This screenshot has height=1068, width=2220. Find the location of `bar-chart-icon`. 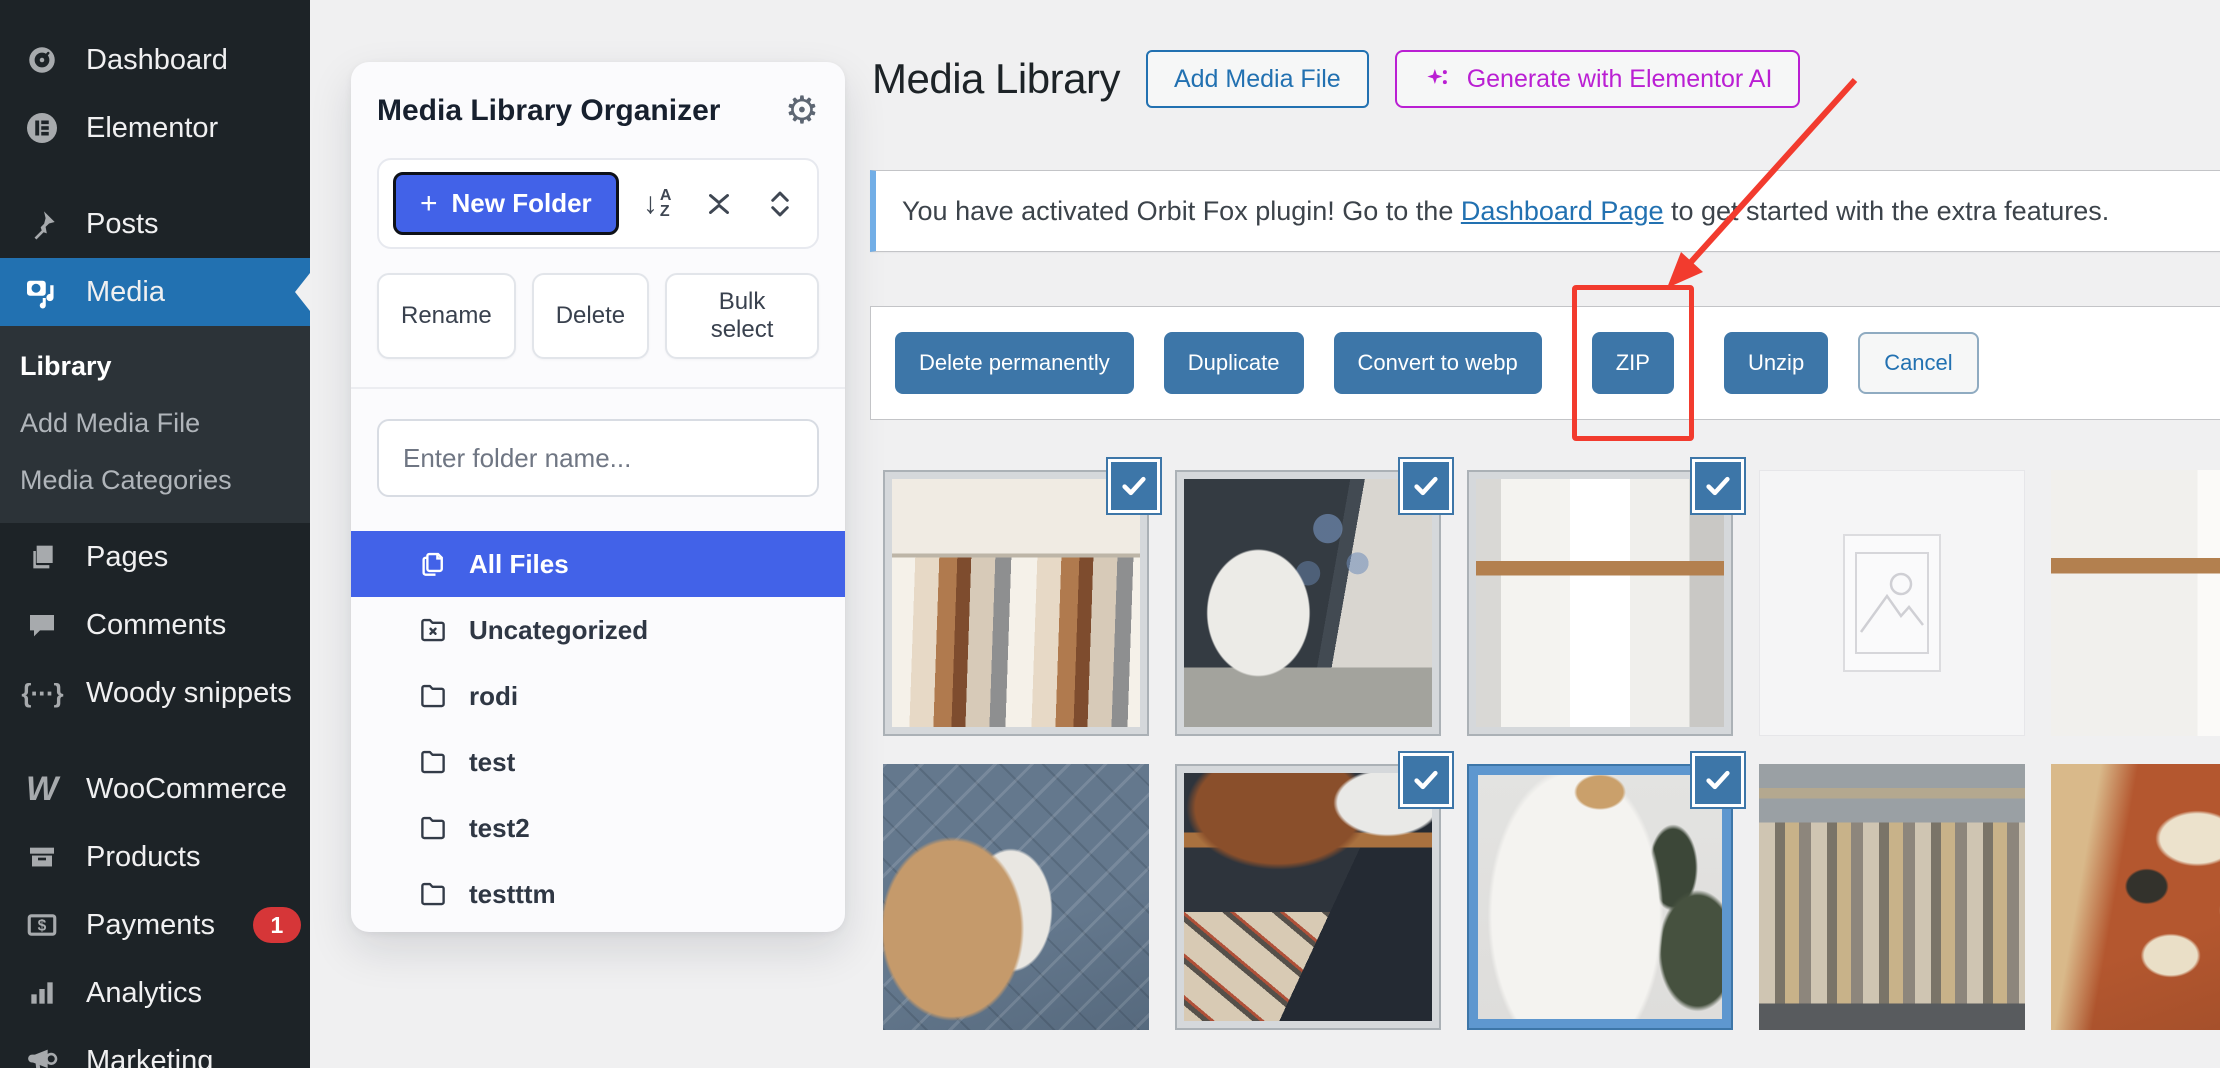

bar-chart-icon is located at coordinates (42, 993).